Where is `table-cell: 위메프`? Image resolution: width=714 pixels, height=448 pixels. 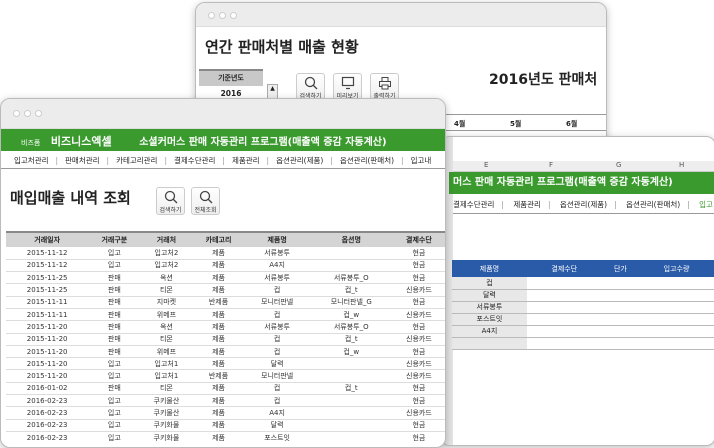 table-cell: 위메프 is located at coordinates (166, 315).